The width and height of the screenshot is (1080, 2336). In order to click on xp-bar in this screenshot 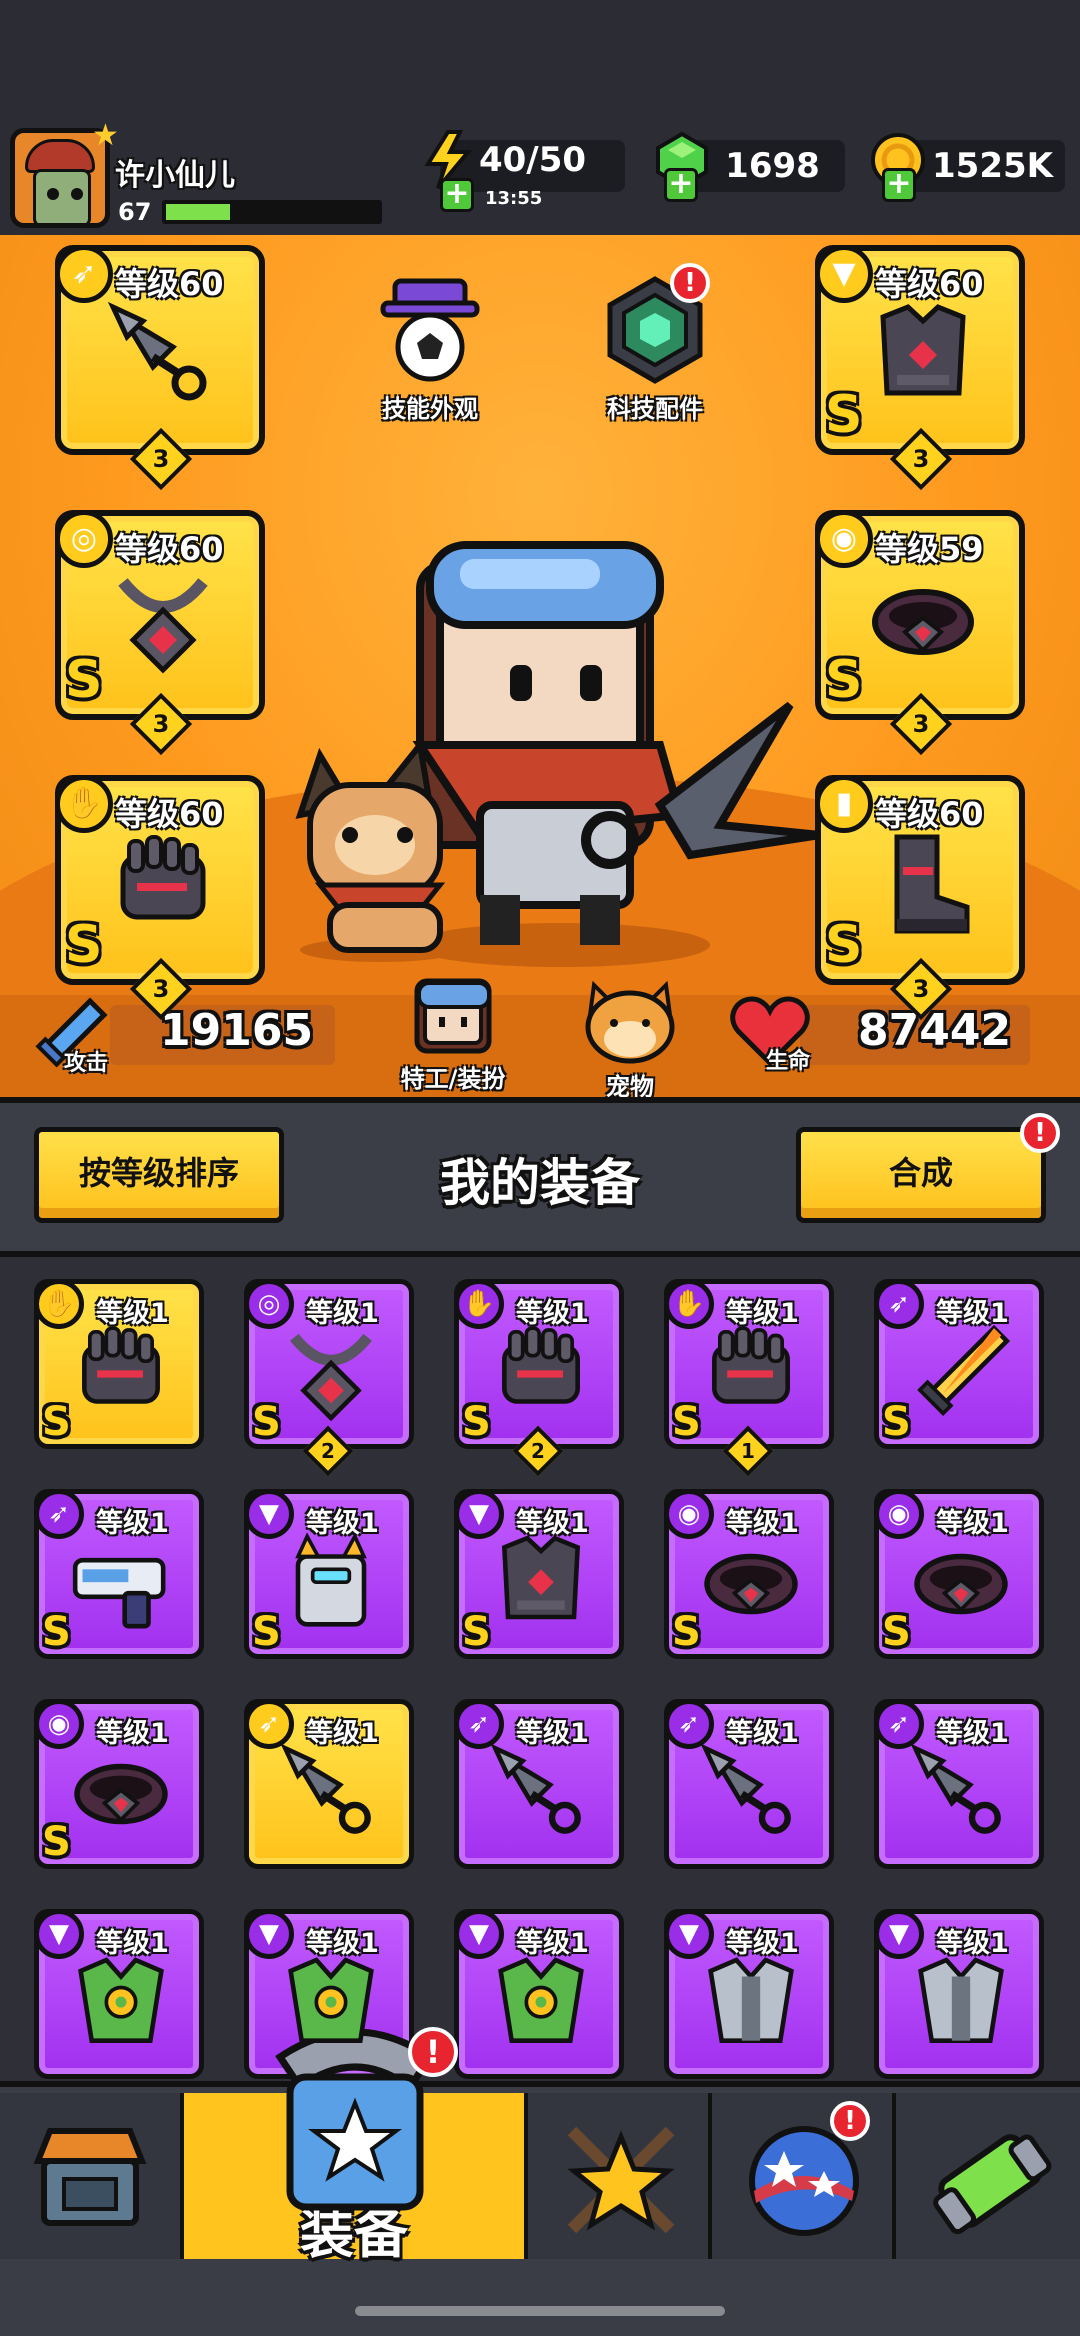, I will do `click(272, 212)`.